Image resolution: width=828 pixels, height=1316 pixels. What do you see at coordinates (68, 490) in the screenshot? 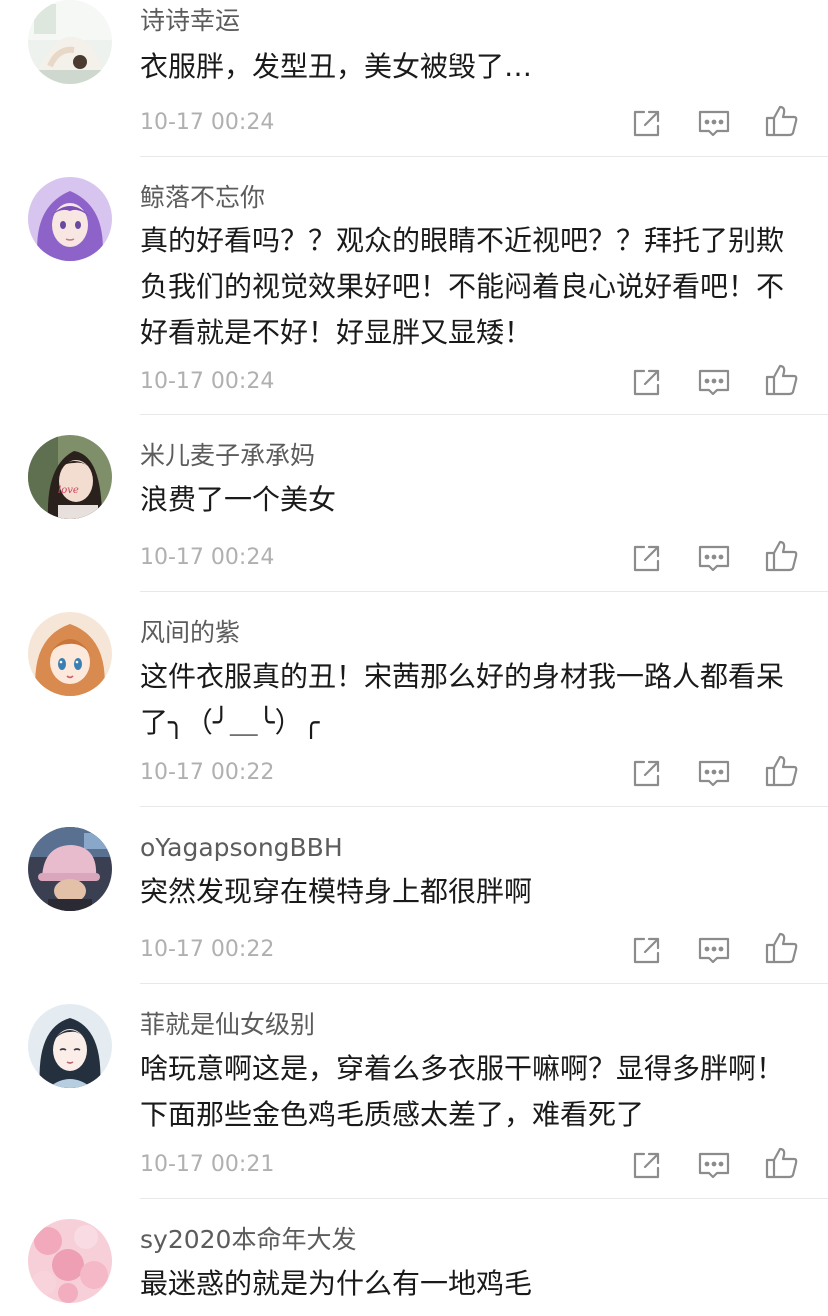
I see `svg-text: love` at bounding box center [68, 490].